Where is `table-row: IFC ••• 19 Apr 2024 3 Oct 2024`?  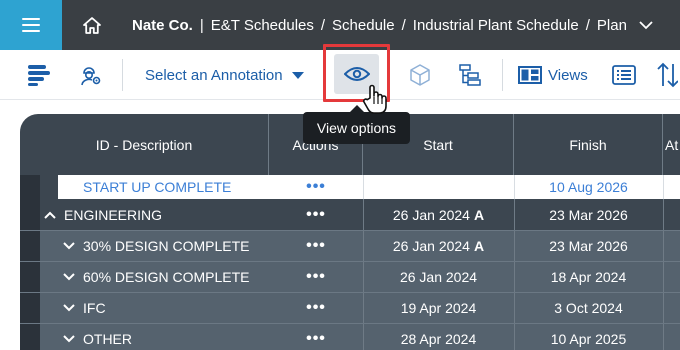 table-row: IFC ••• 19 Apr 2024 3 Oct 2024 is located at coordinates (350, 307).